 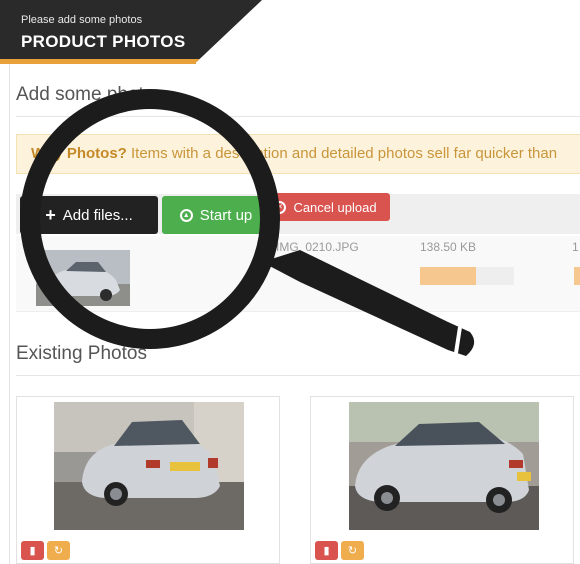 I want to click on start-upload-label: Start up, so click(x=226, y=215).